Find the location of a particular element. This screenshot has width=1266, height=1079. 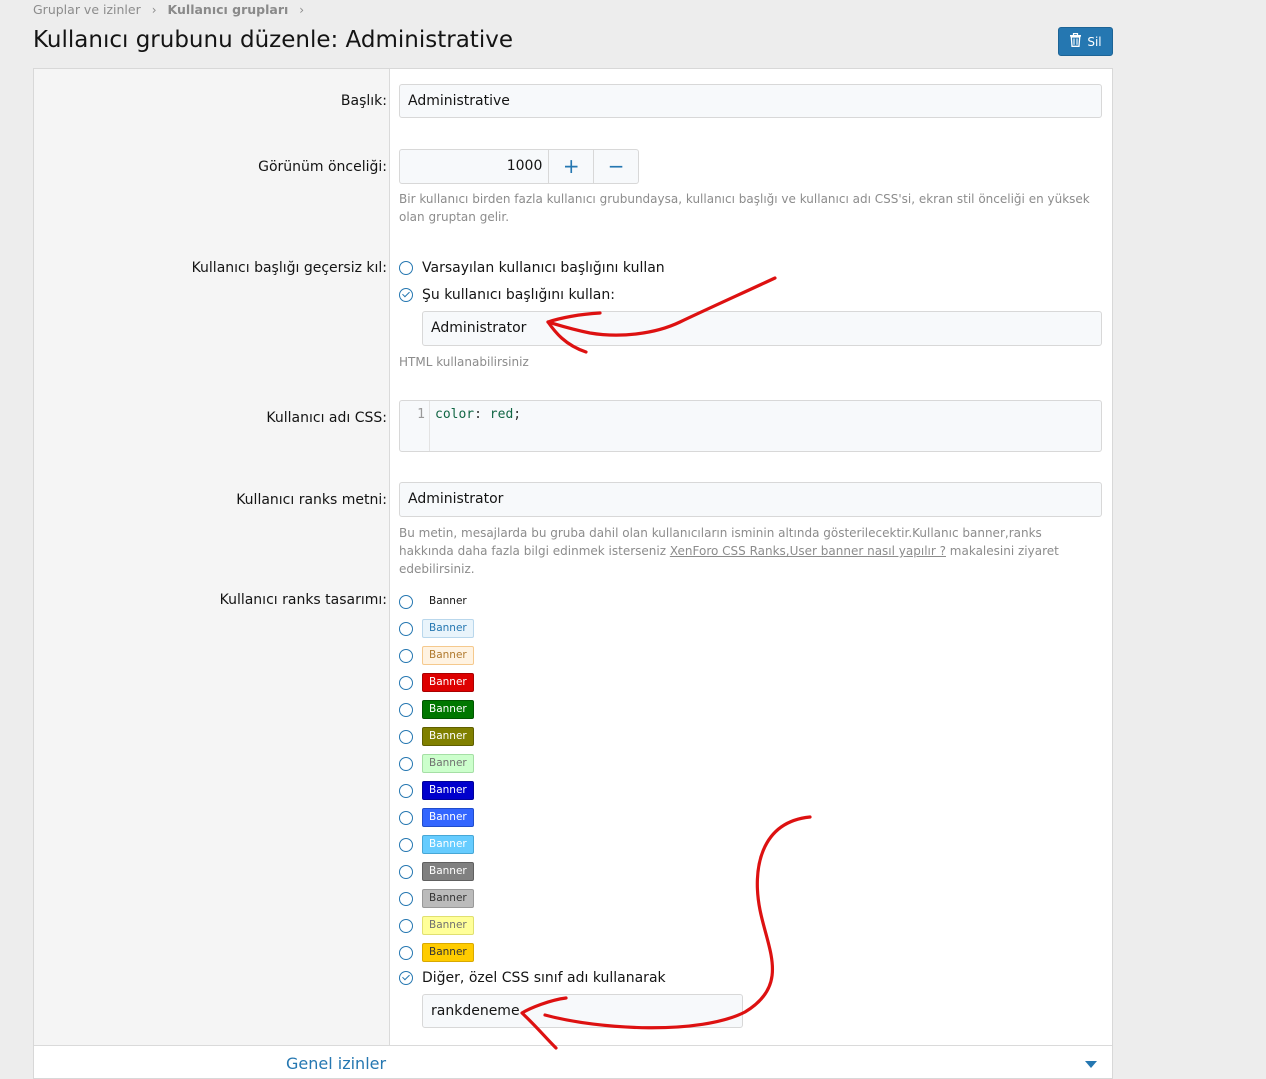

html-allowed-hint: HTML kullanabilirsiniz is located at coordinates (464, 362).